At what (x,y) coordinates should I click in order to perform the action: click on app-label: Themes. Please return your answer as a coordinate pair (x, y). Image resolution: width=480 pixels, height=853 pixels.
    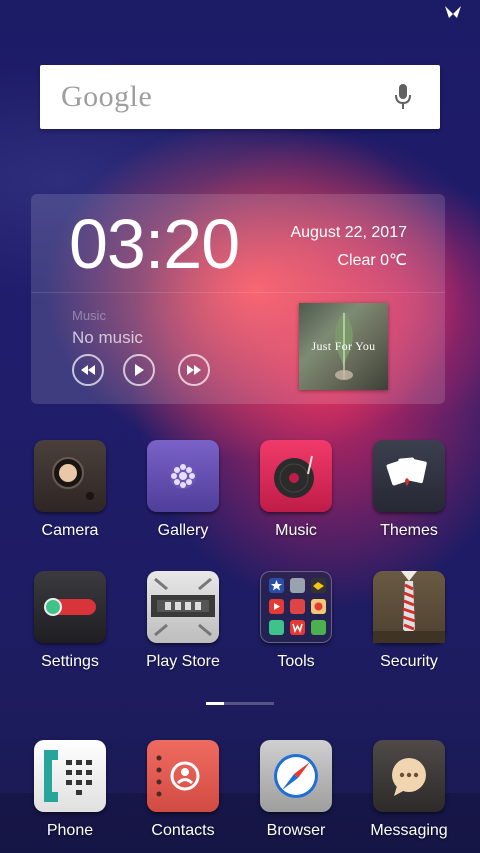
    Looking at the image, I should click on (409, 530).